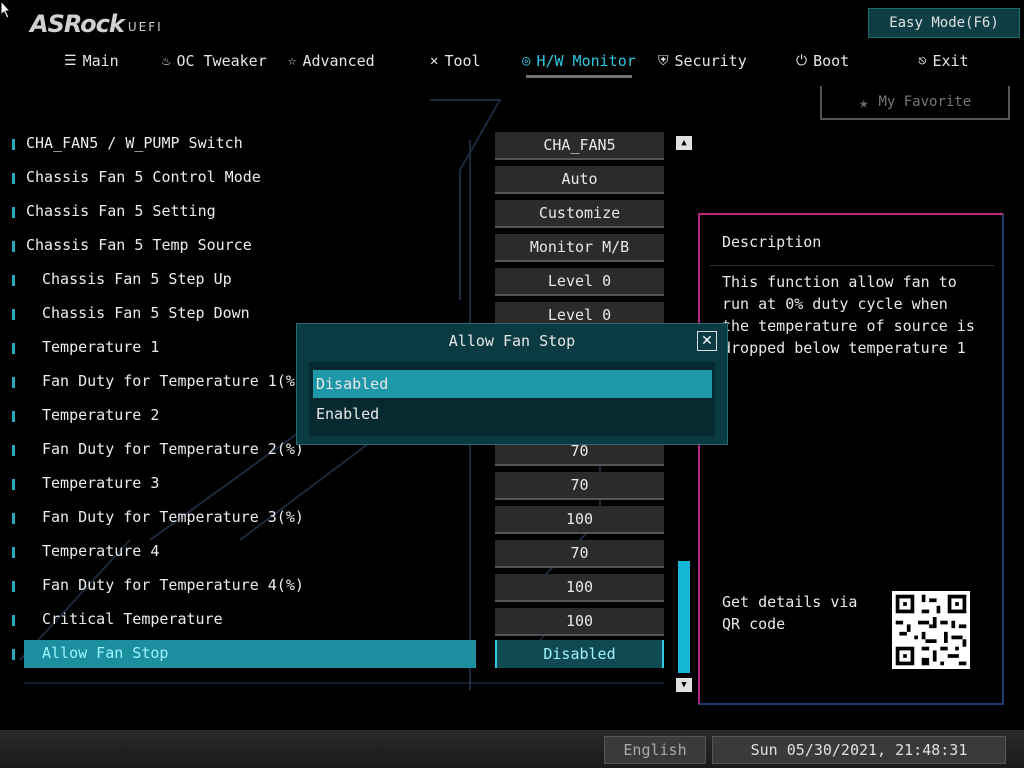  Describe the element at coordinates (663, 61) in the screenshot. I see `shield-icon: ⛨` at that location.